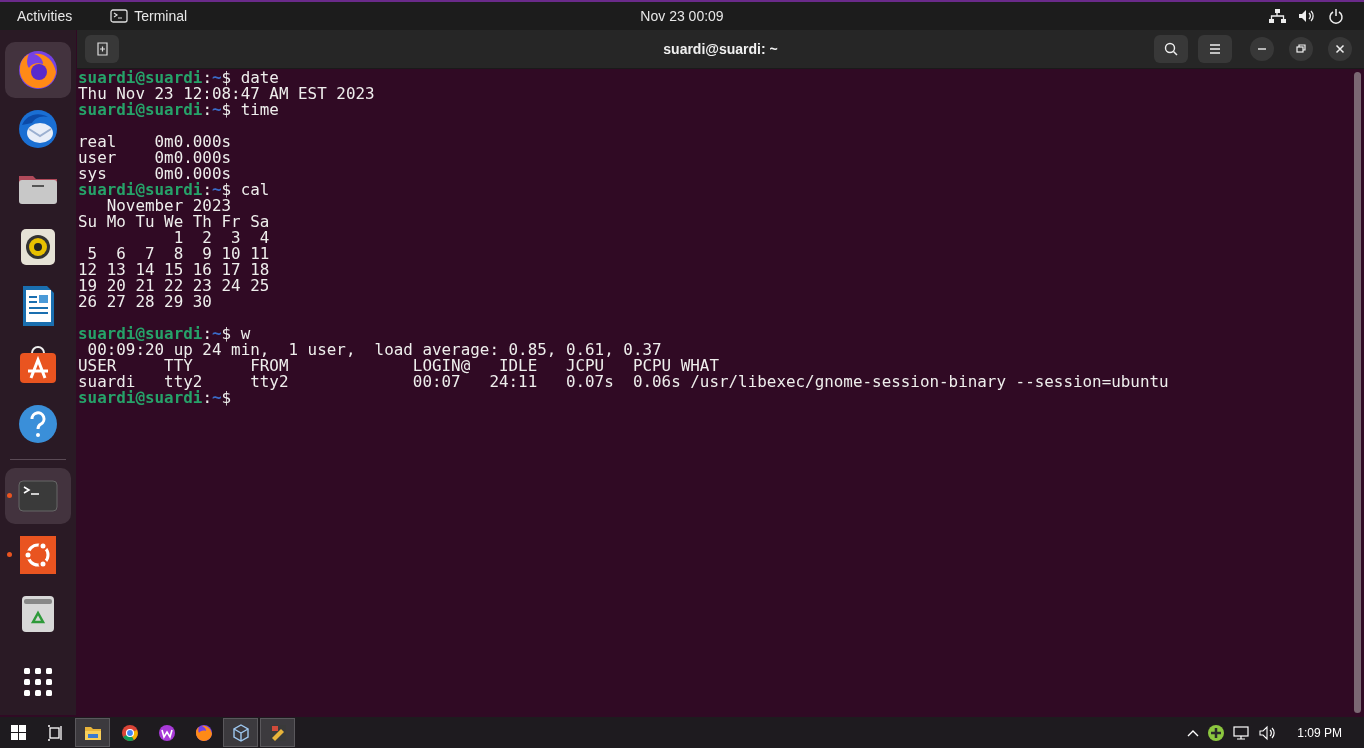  I want to click on search-button, so click(1171, 49).